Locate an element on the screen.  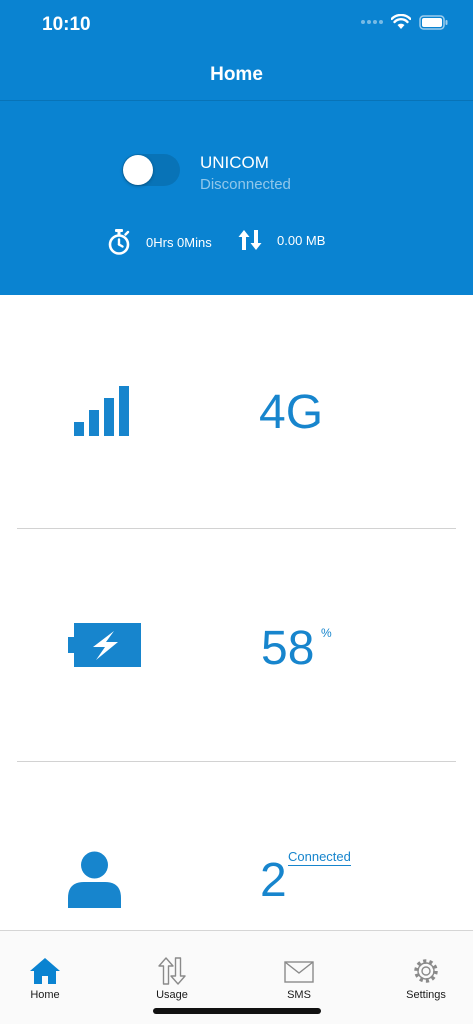
tab-sms: SMS is located at coordinates (299, 971).